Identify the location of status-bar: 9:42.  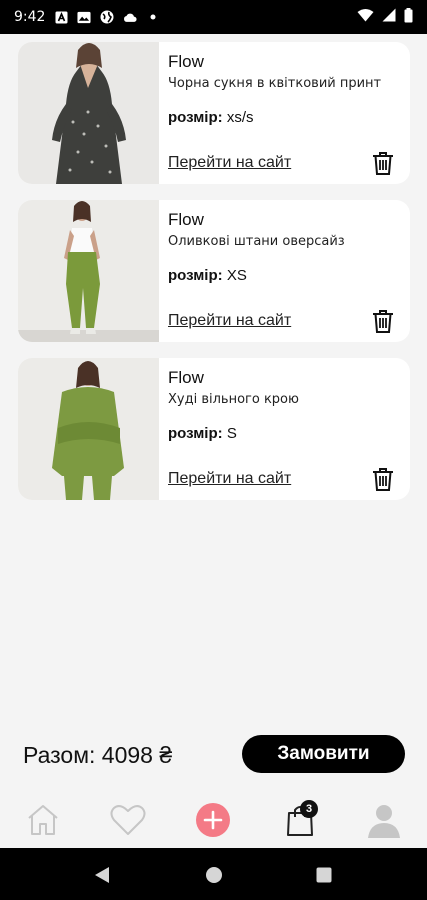
(213, 17).